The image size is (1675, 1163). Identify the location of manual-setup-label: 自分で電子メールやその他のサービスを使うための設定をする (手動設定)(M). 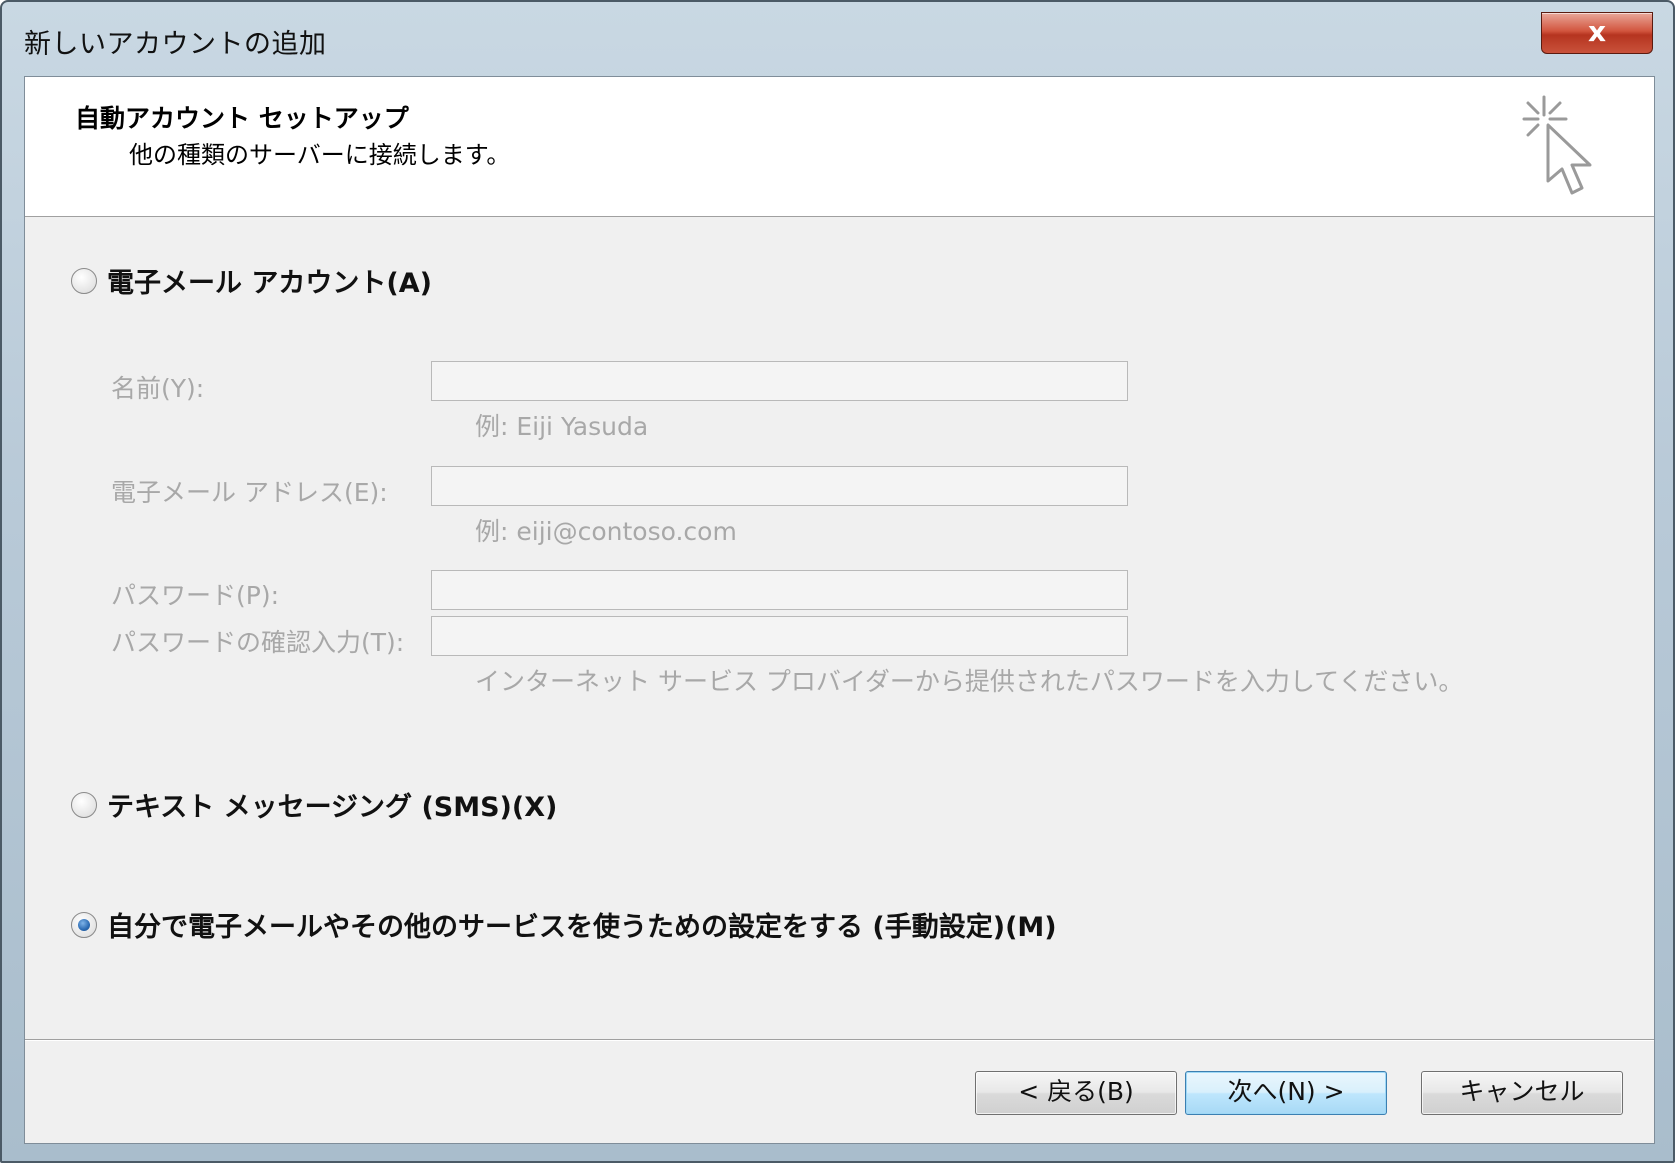
(582, 927).